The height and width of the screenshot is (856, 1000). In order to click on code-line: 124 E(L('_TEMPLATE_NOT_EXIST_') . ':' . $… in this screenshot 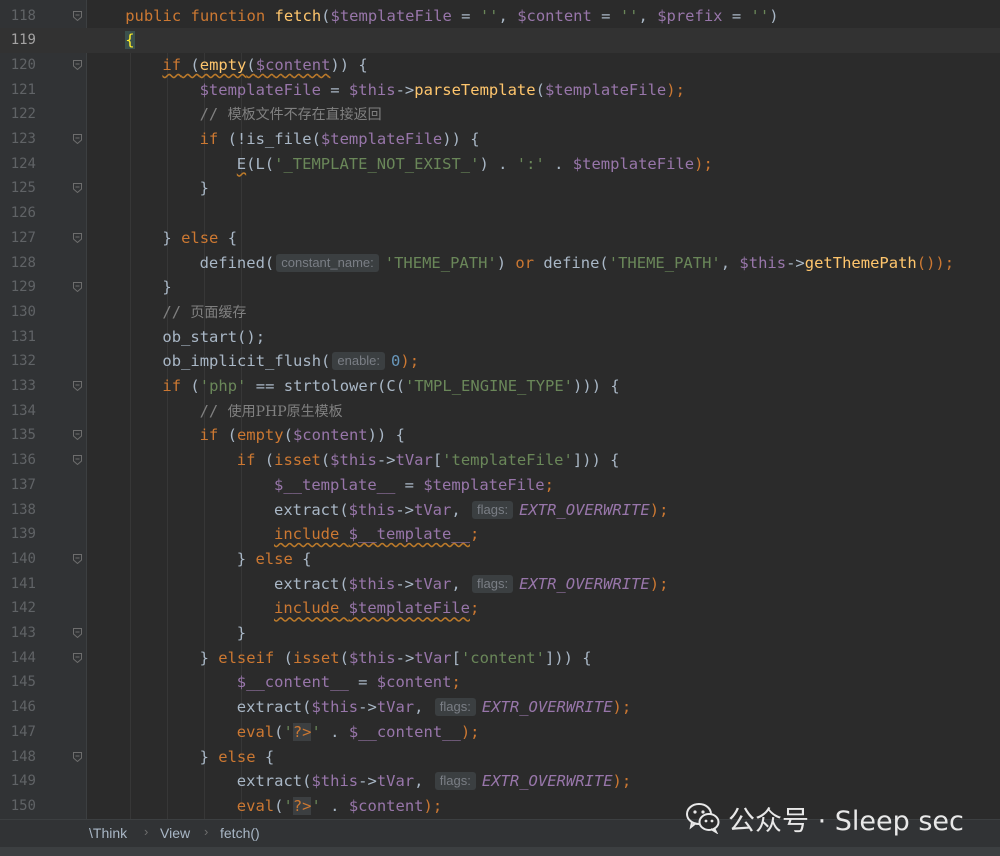, I will do `click(500, 164)`.